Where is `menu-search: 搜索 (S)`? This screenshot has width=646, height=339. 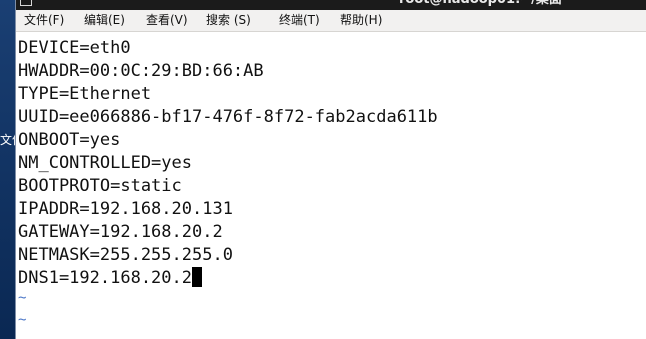
menu-search: 搜索 (S) is located at coordinates (228, 20).